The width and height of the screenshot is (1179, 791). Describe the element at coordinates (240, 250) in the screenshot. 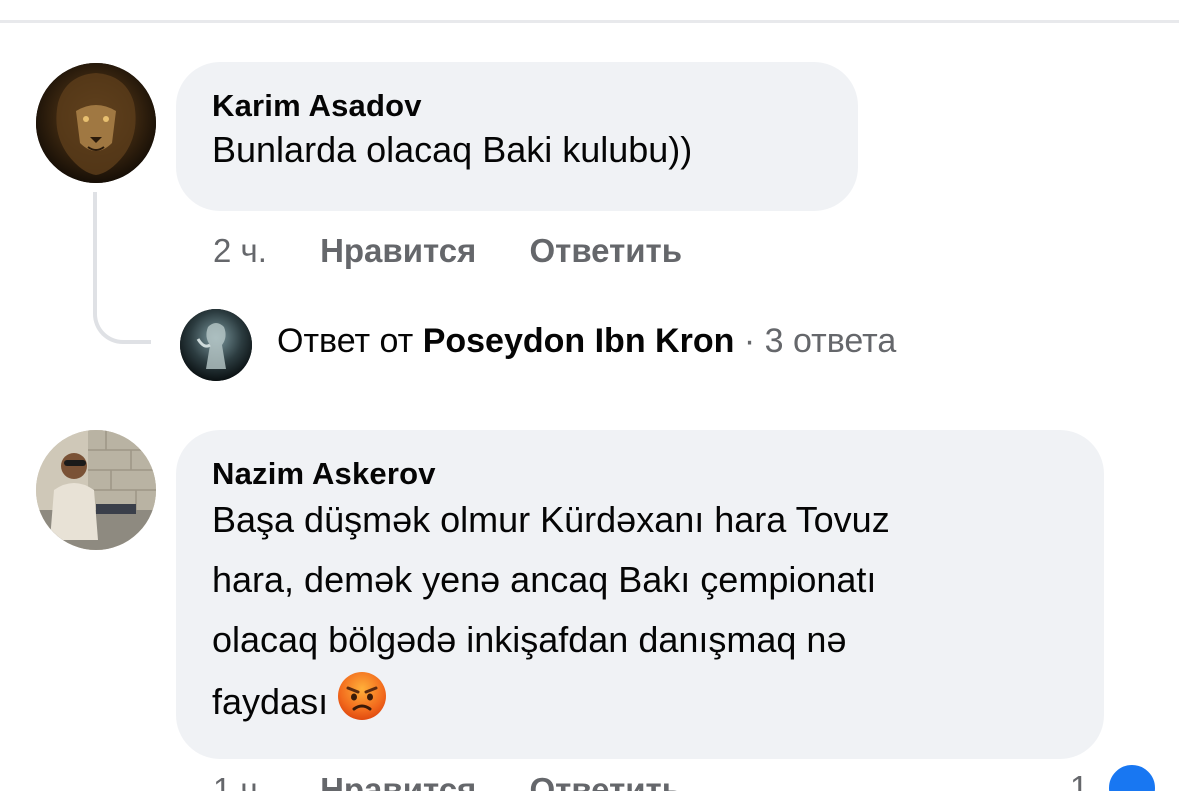

I see `comment-time: 2 ч.` at that location.